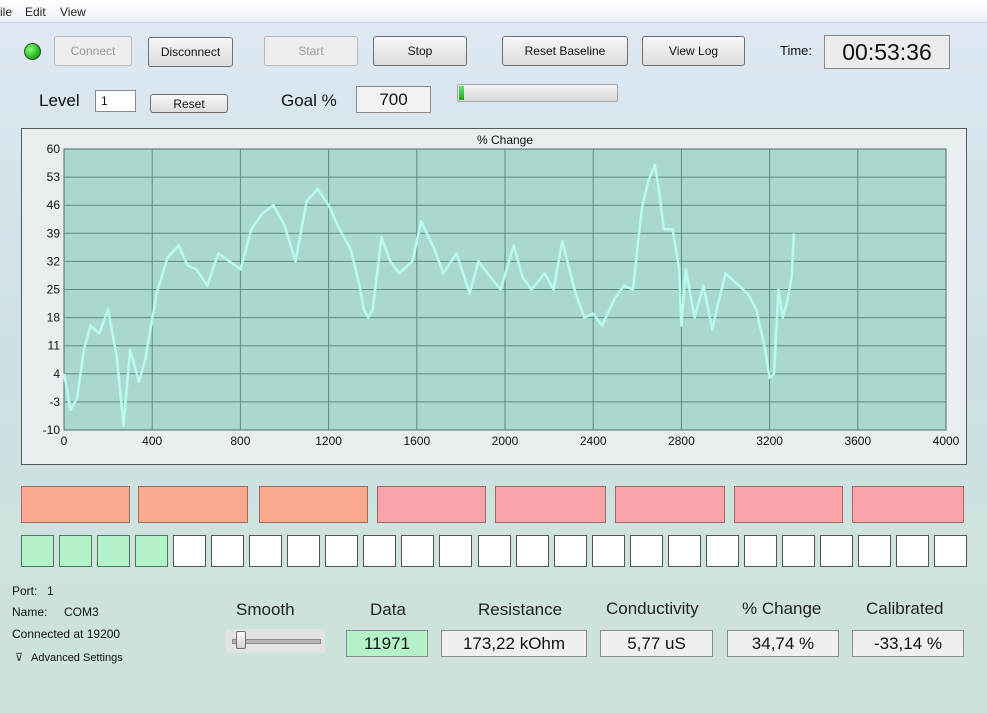 This screenshot has width=987, height=713. Describe the element at coordinates (54, 149) in the screenshot. I see `y-tick-label: 60` at that location.